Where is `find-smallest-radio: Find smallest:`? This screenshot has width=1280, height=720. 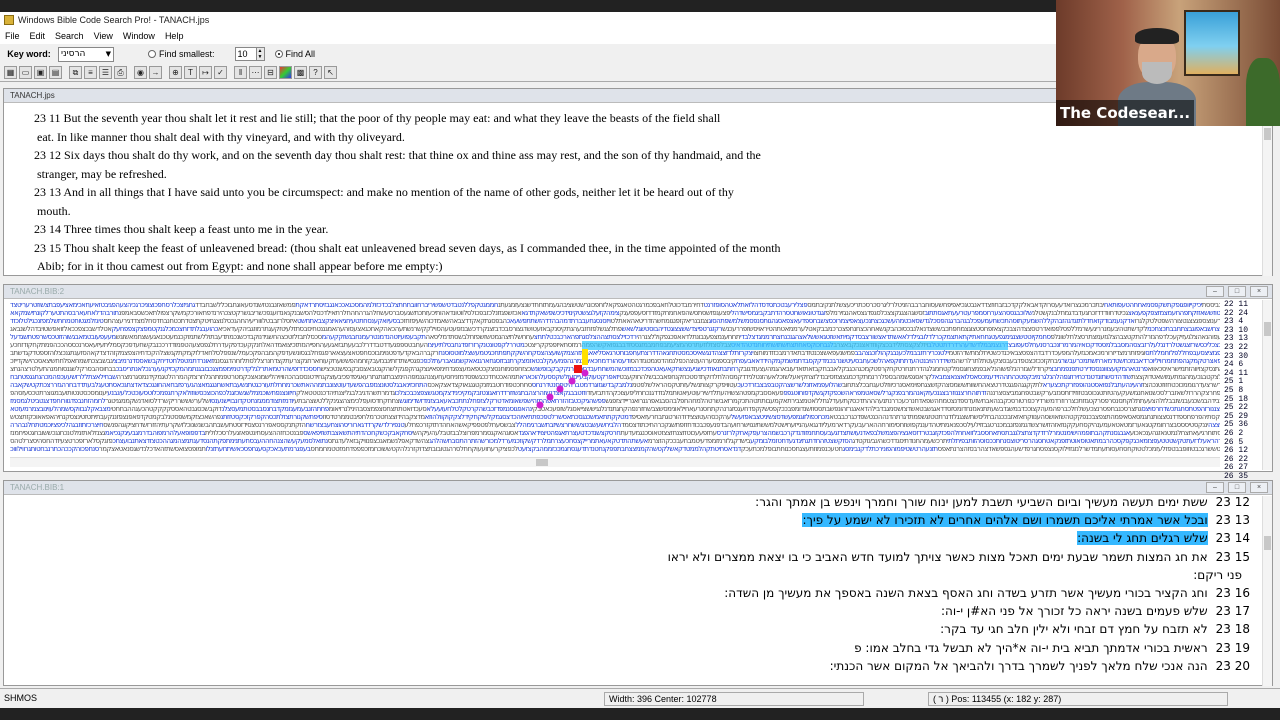 find-smallest-radio: Find smallest: is located at coordinates (181, 54).